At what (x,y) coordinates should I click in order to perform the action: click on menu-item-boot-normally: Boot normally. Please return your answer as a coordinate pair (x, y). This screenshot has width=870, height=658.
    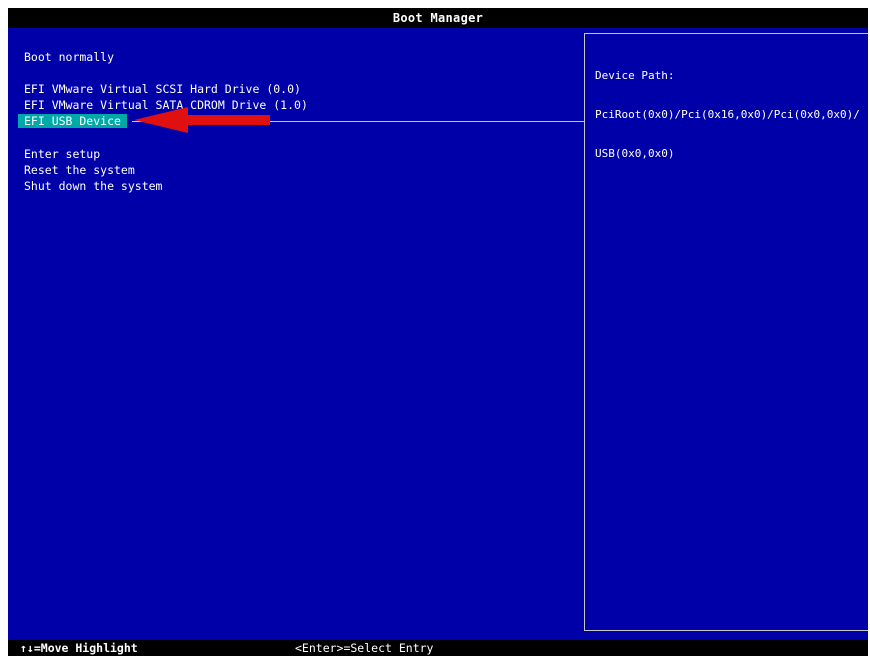
    Looking at the image, I should click on (69, 57).